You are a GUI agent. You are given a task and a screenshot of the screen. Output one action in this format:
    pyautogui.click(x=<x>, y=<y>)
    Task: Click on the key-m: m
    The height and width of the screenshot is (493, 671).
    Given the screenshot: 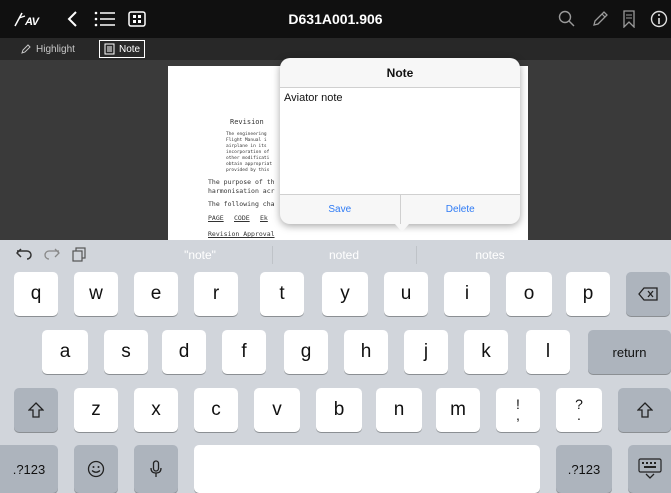 What is the action you would take?
    pyautogui.click(x=458, y=410)
    